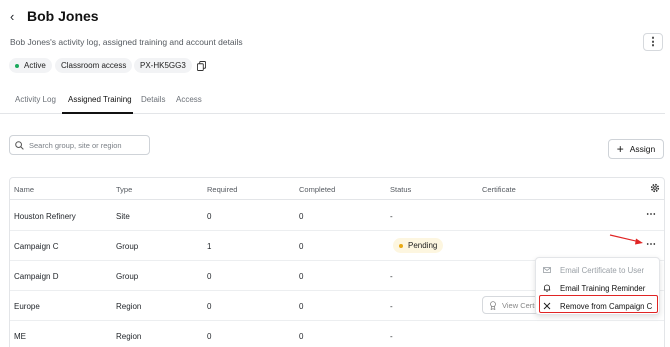 Image resolution: width=670 pixels, height=347 pixels. Describe the element at coordinates (75, 145) in the screenshot. I see `search-placeholder: Search group, site or region` at that location.